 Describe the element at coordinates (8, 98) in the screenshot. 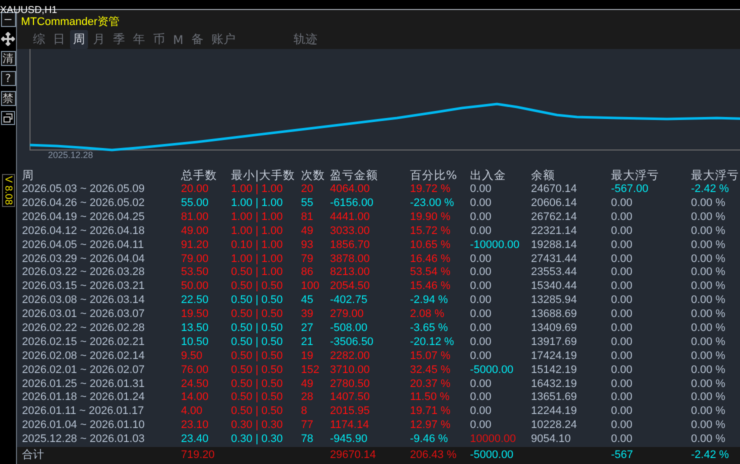

I see `toolbar-button: 禁` at that location.